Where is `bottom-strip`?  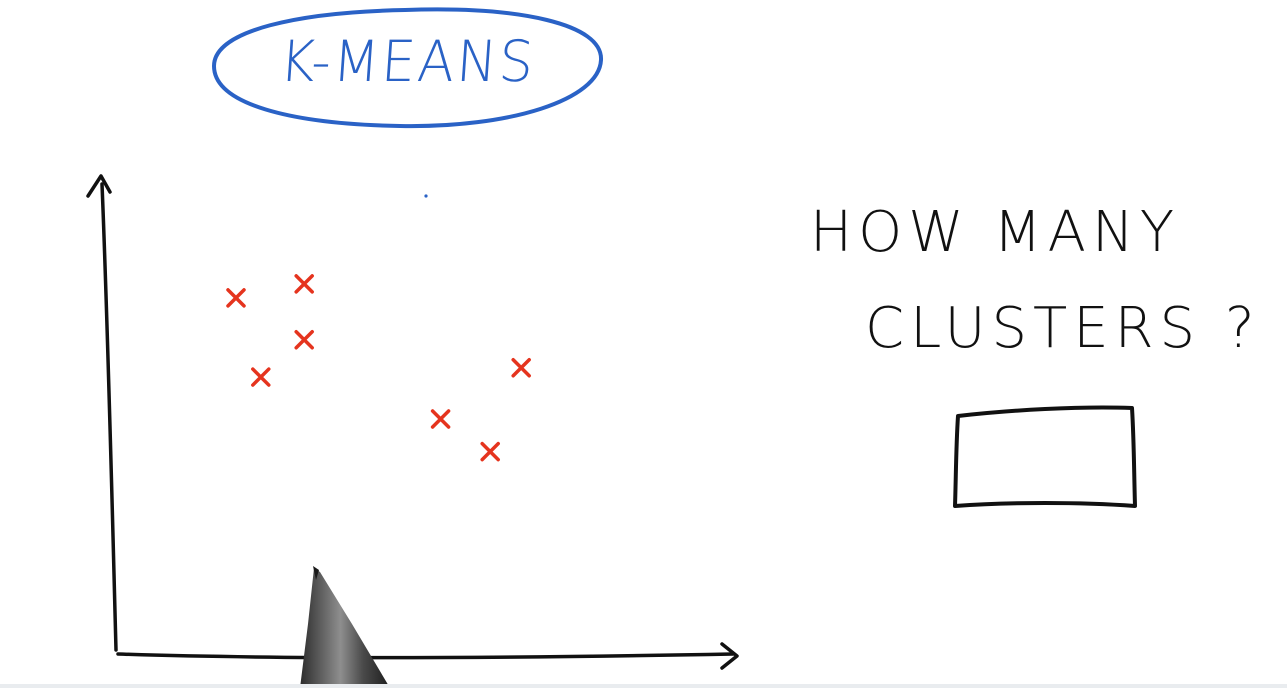
bottom-strip is located at coordinates (643, 686).